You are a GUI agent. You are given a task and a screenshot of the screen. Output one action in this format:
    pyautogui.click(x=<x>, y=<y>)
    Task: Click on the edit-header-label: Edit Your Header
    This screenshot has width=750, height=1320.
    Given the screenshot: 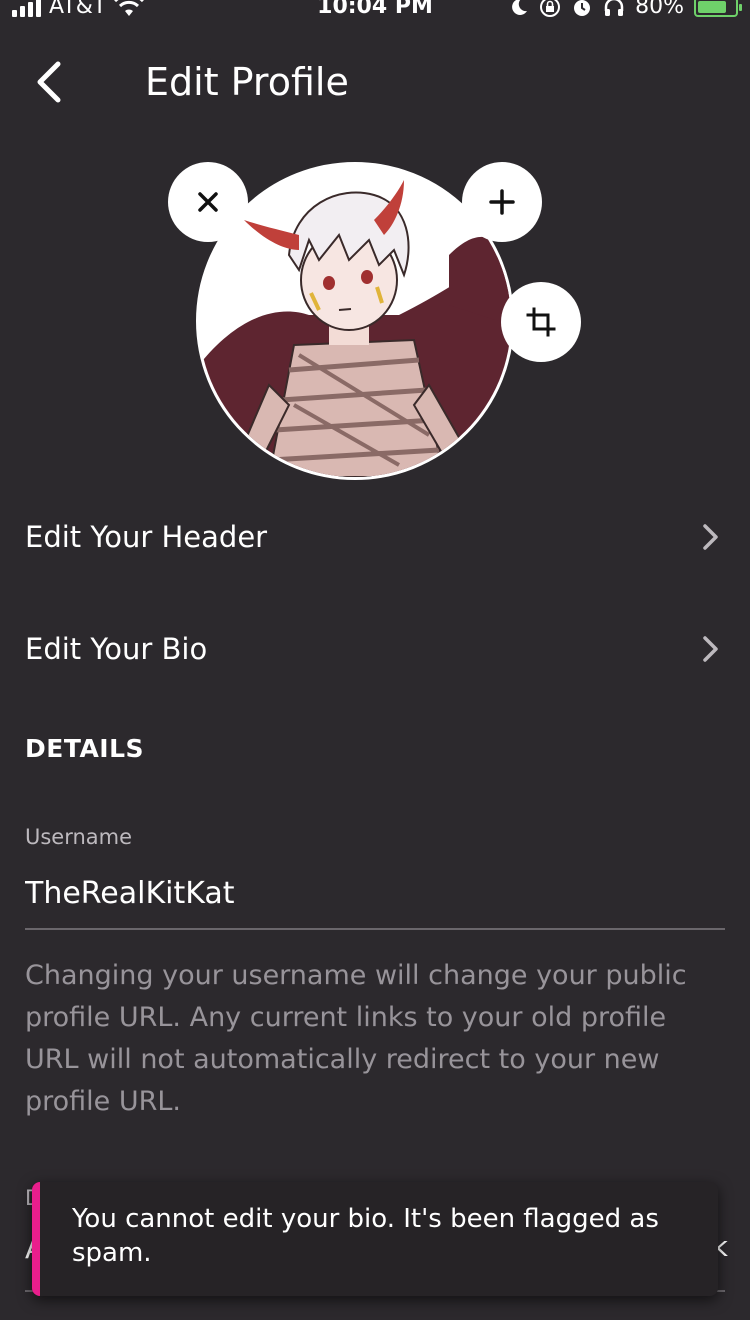 What is the action you would take?
    pyautogui.click(x=146, y=537)
    